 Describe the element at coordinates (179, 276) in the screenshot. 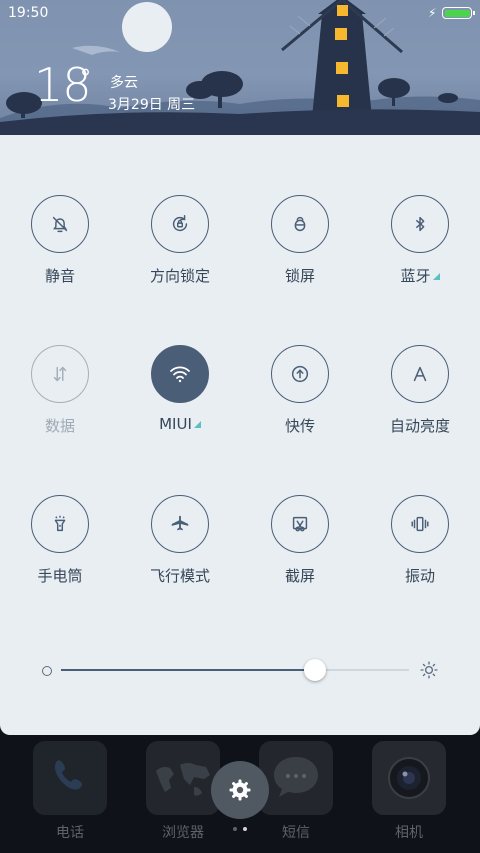

I see `toggle-label: 方向锁定` at that location.